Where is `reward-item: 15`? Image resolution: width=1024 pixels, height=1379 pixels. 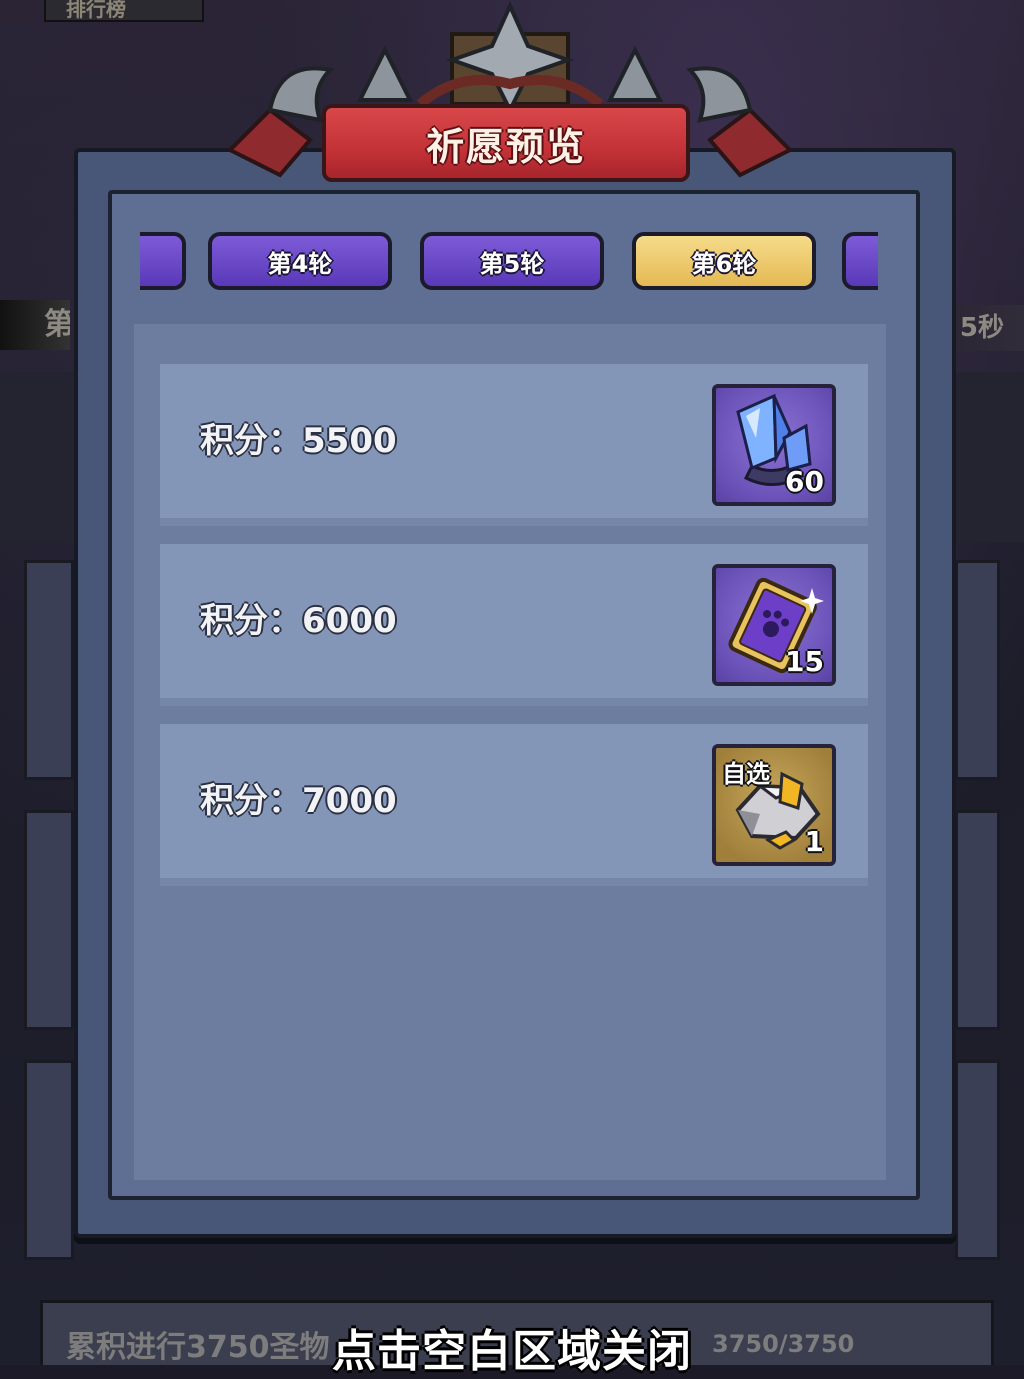
reward-item: 15 is located at coordinates (774, 625).